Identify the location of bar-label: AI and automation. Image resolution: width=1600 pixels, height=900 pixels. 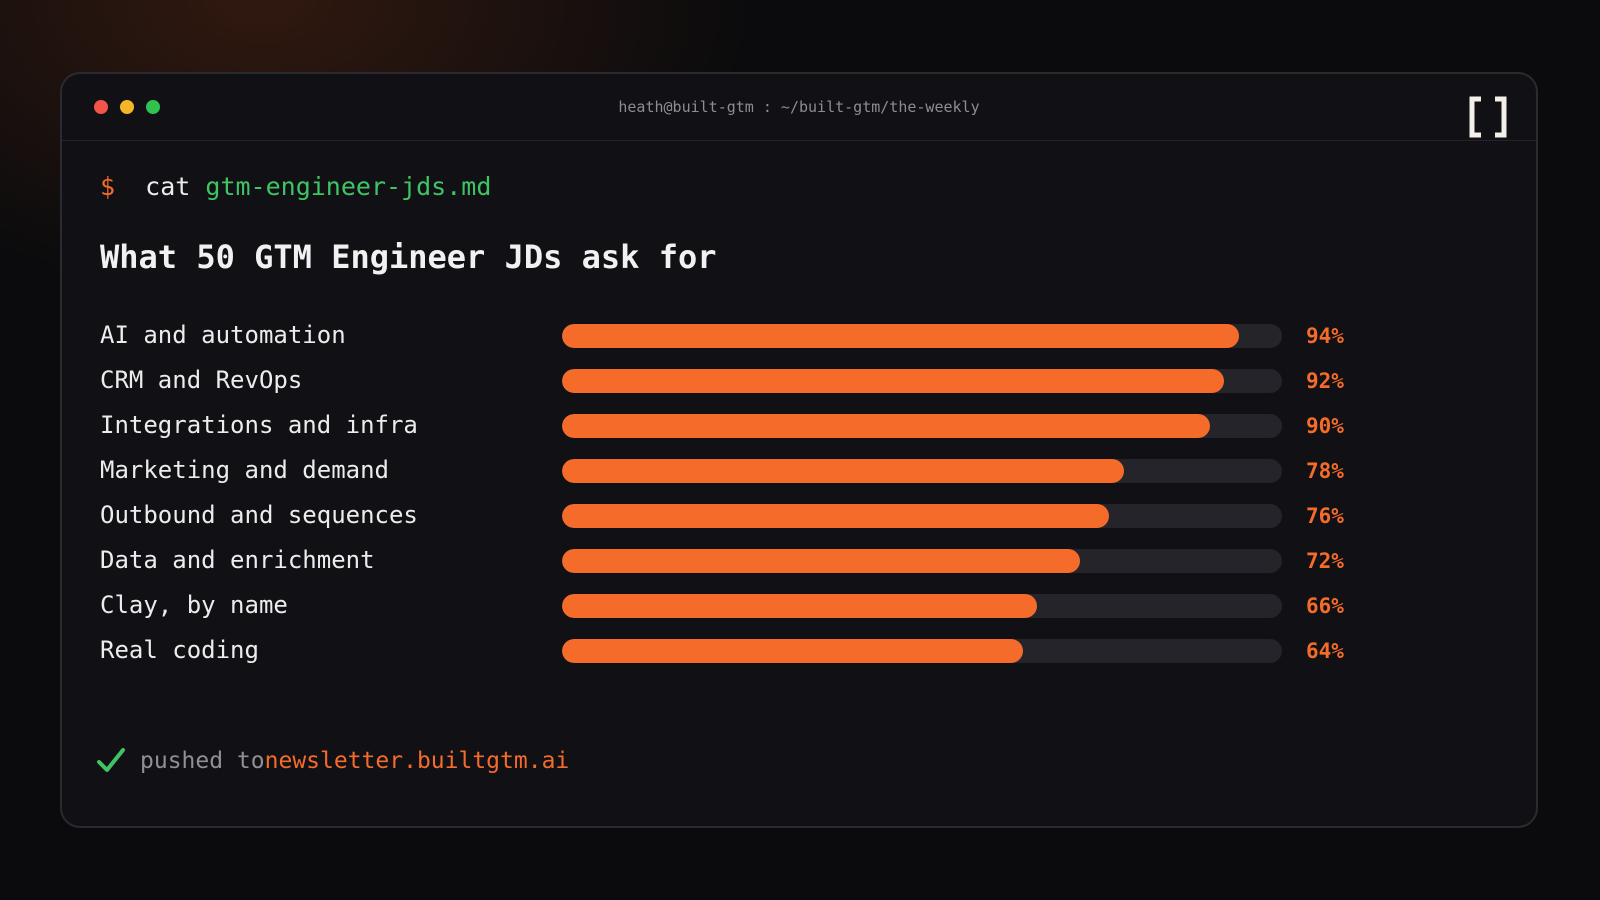
(223, 335).